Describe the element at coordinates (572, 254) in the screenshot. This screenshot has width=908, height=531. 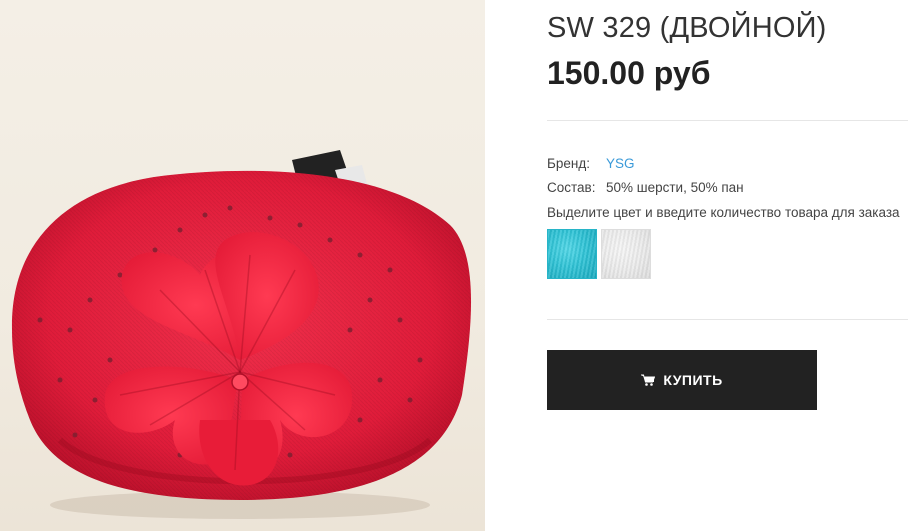
I see `color-swatch-turquoise` at that location.